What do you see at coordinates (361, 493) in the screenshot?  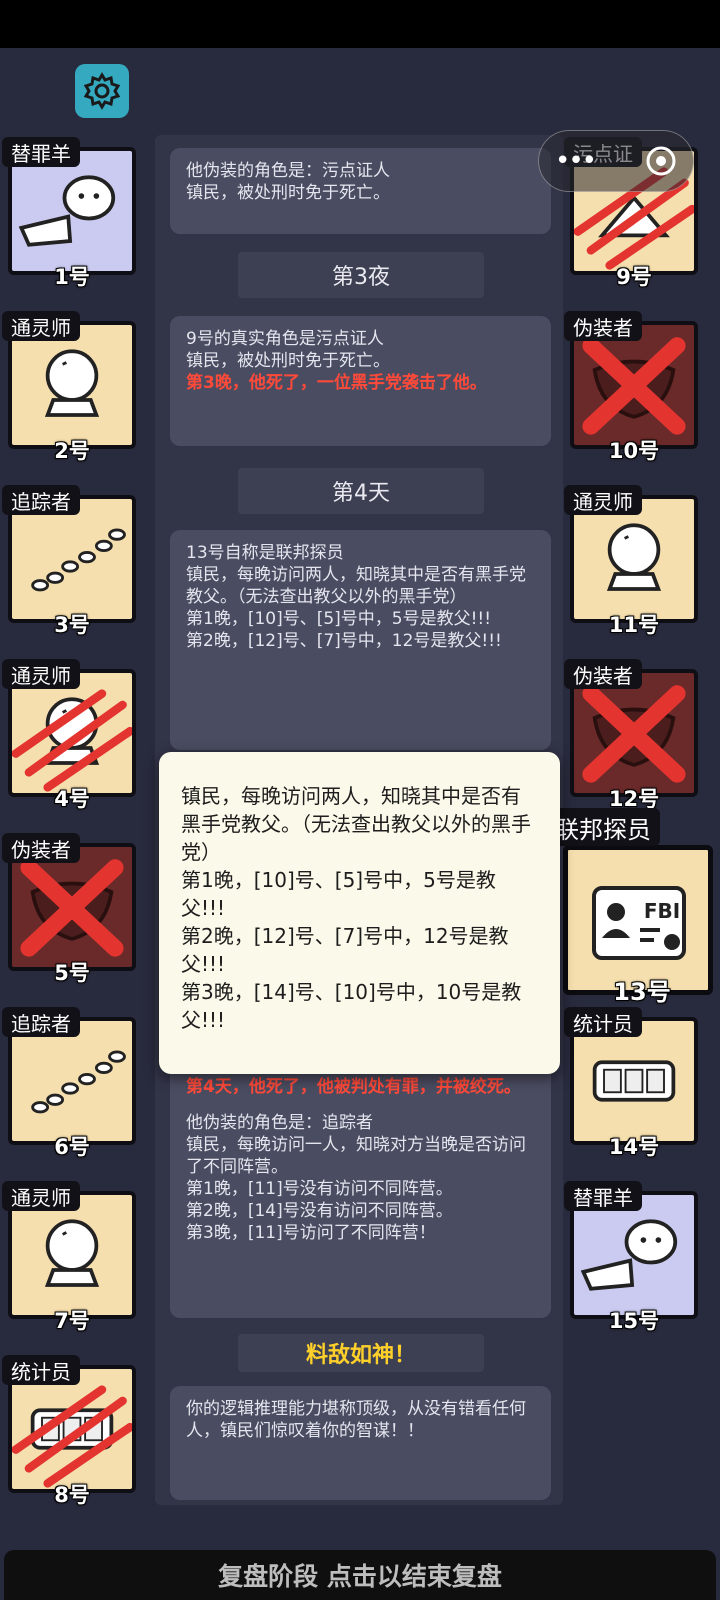 I see `section-title: 第4天` at bounding box center [361, 493].